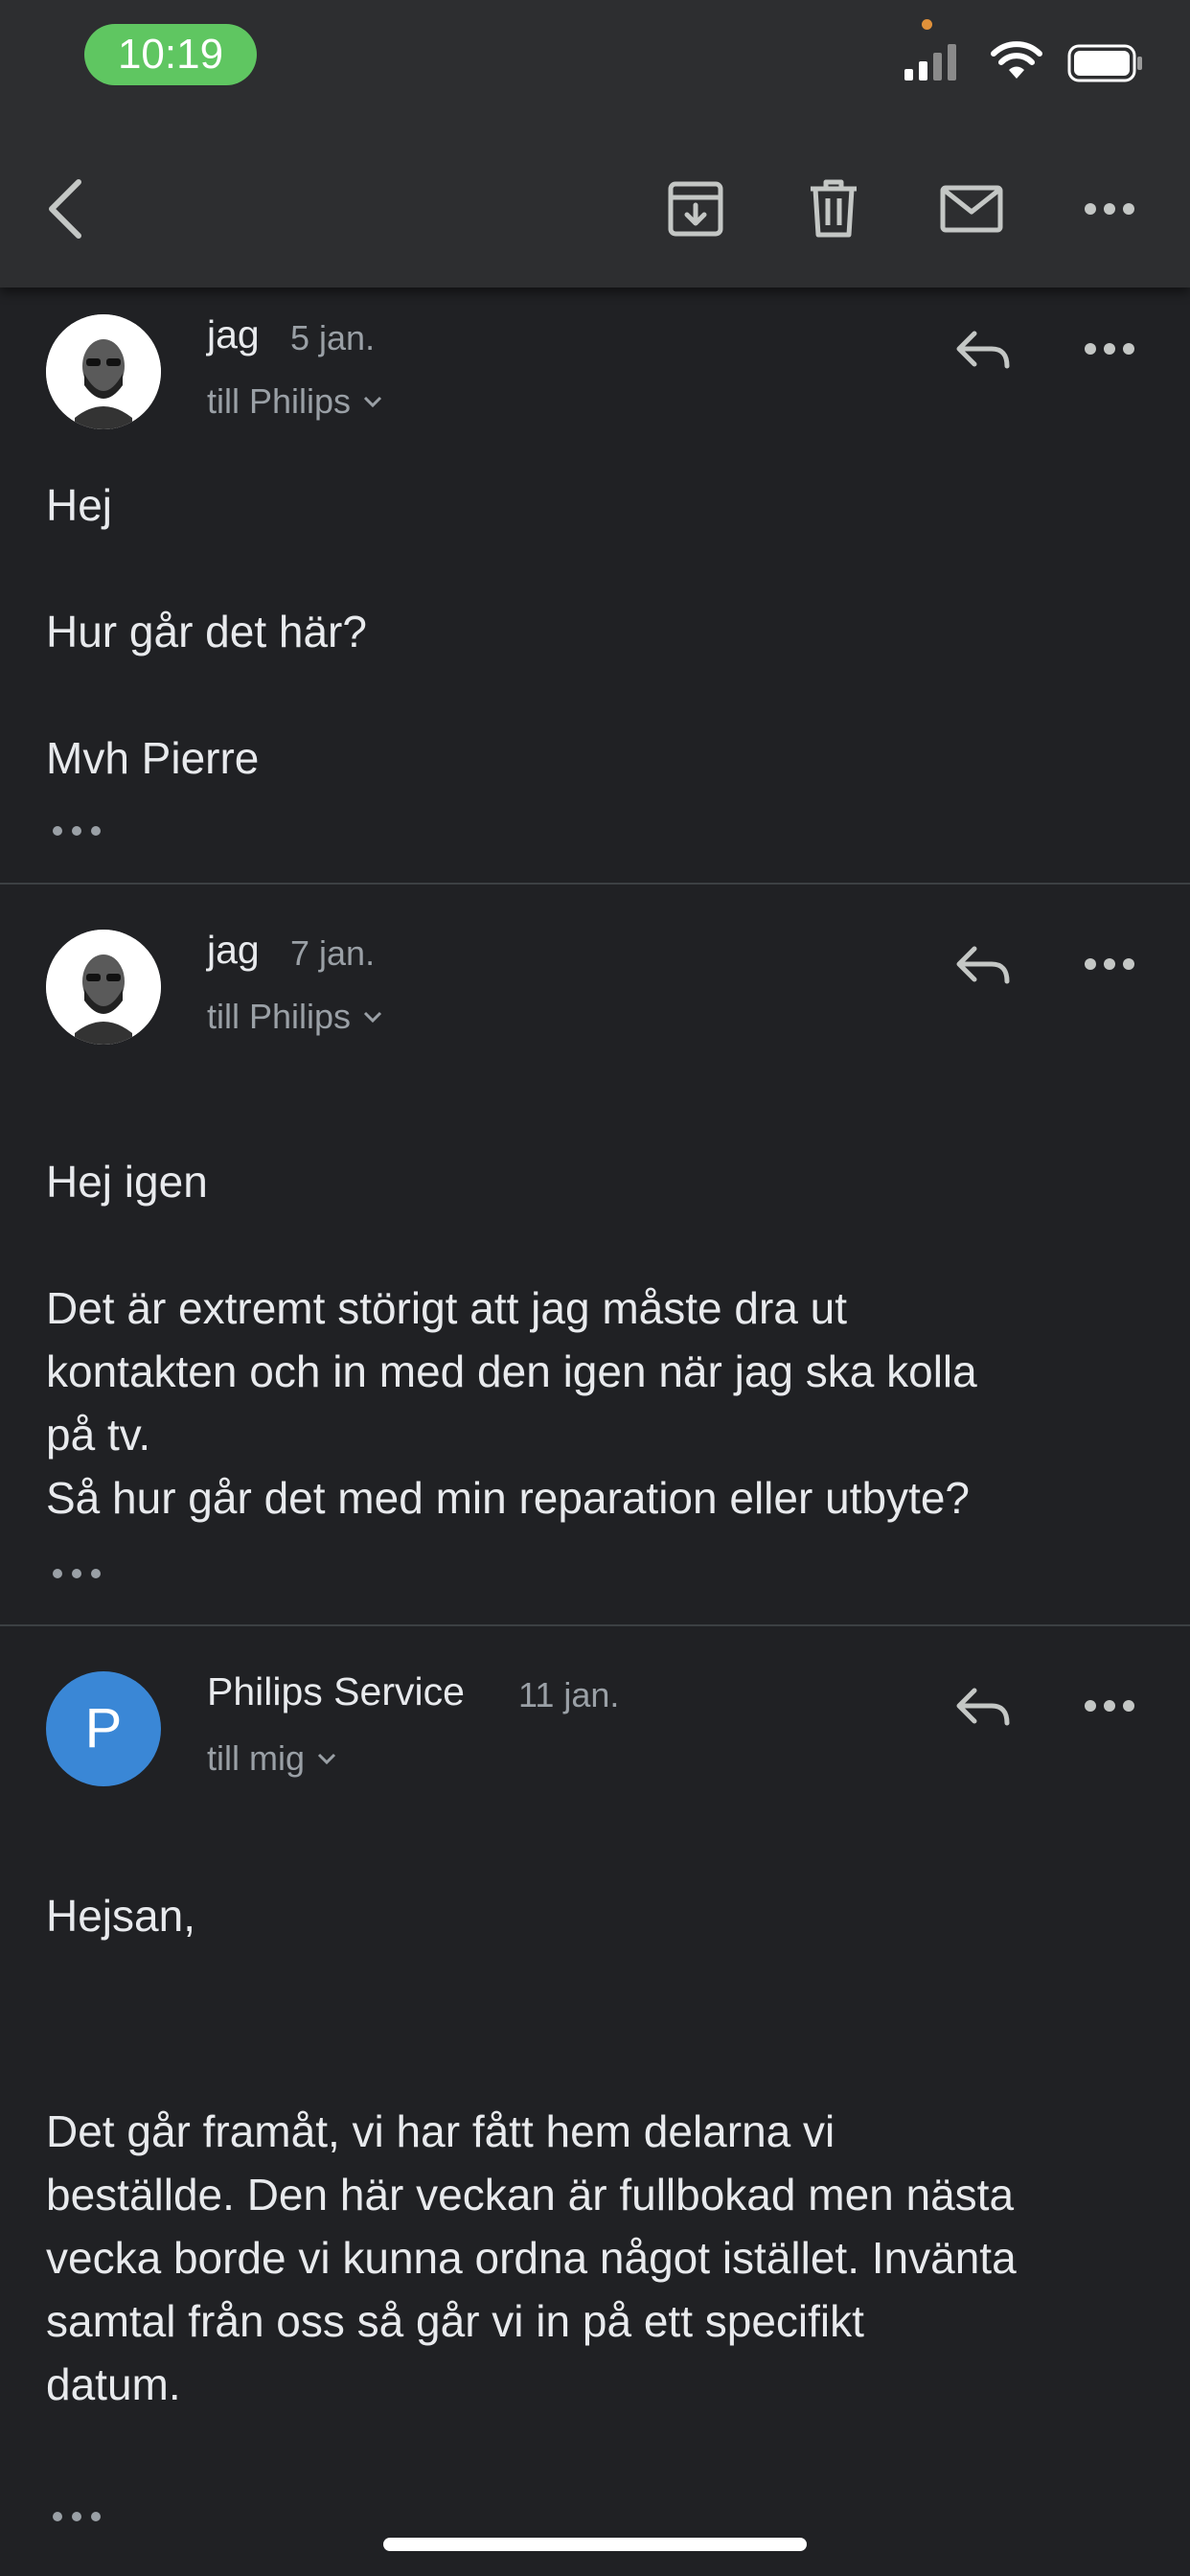  I want to click on home-indicator, so click(595, 2544).